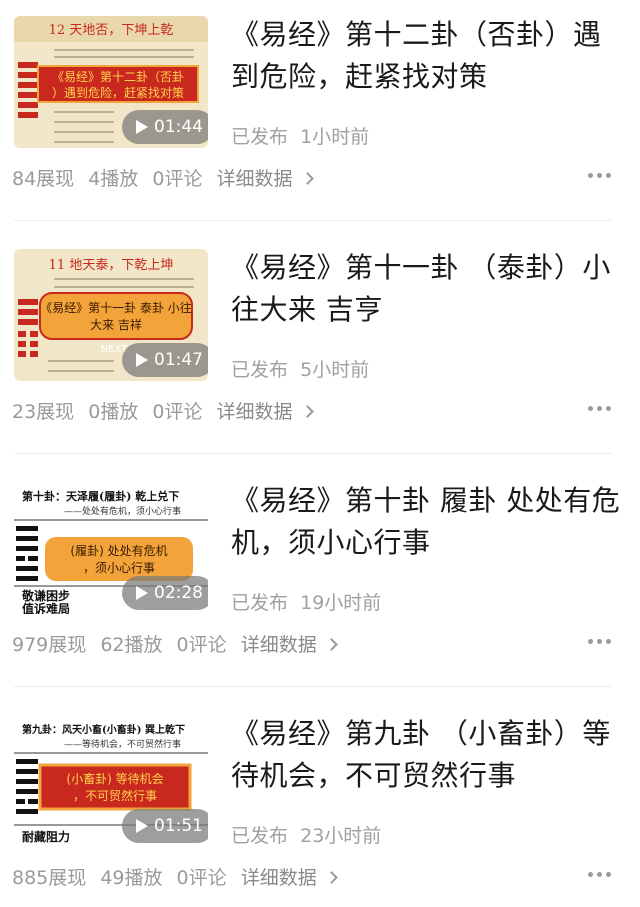  What do you see at coordinates (427, 522) in the screenshot?
I see `video-title: 《易经》第十卦 履卦 处处有危机，须小心行事` at bounding box center [427, 522].